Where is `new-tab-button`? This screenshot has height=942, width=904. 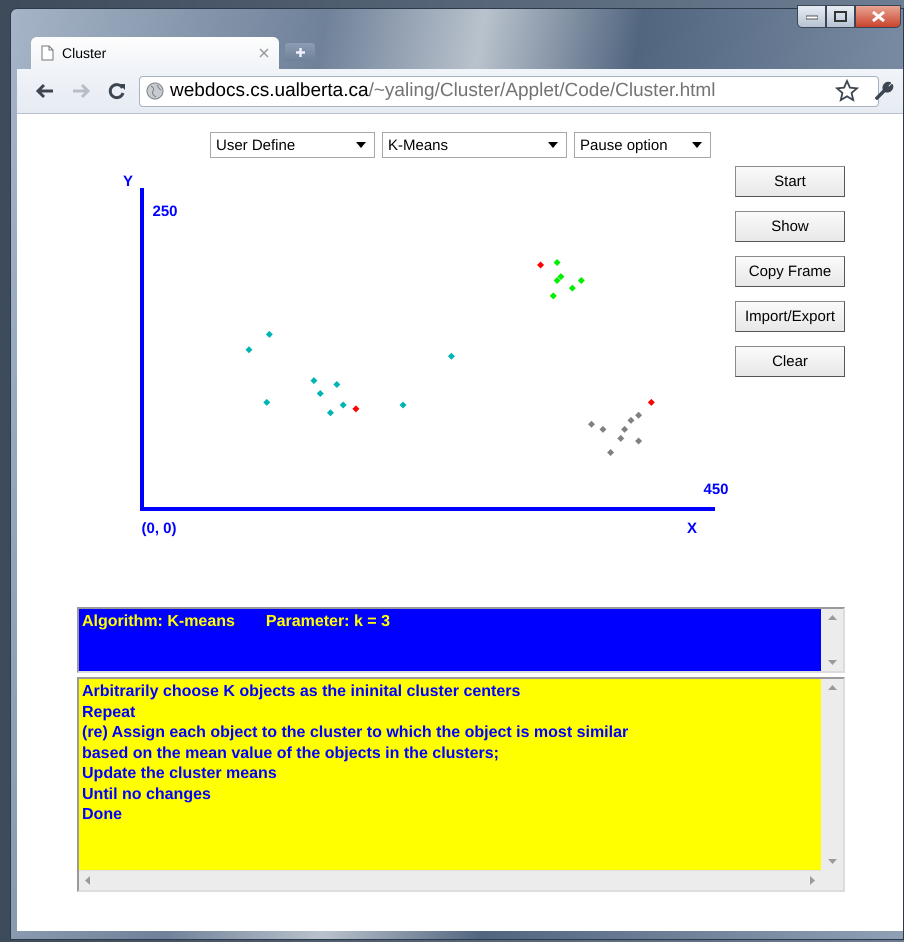
new-tab-button is located at coordinates (300, 52).